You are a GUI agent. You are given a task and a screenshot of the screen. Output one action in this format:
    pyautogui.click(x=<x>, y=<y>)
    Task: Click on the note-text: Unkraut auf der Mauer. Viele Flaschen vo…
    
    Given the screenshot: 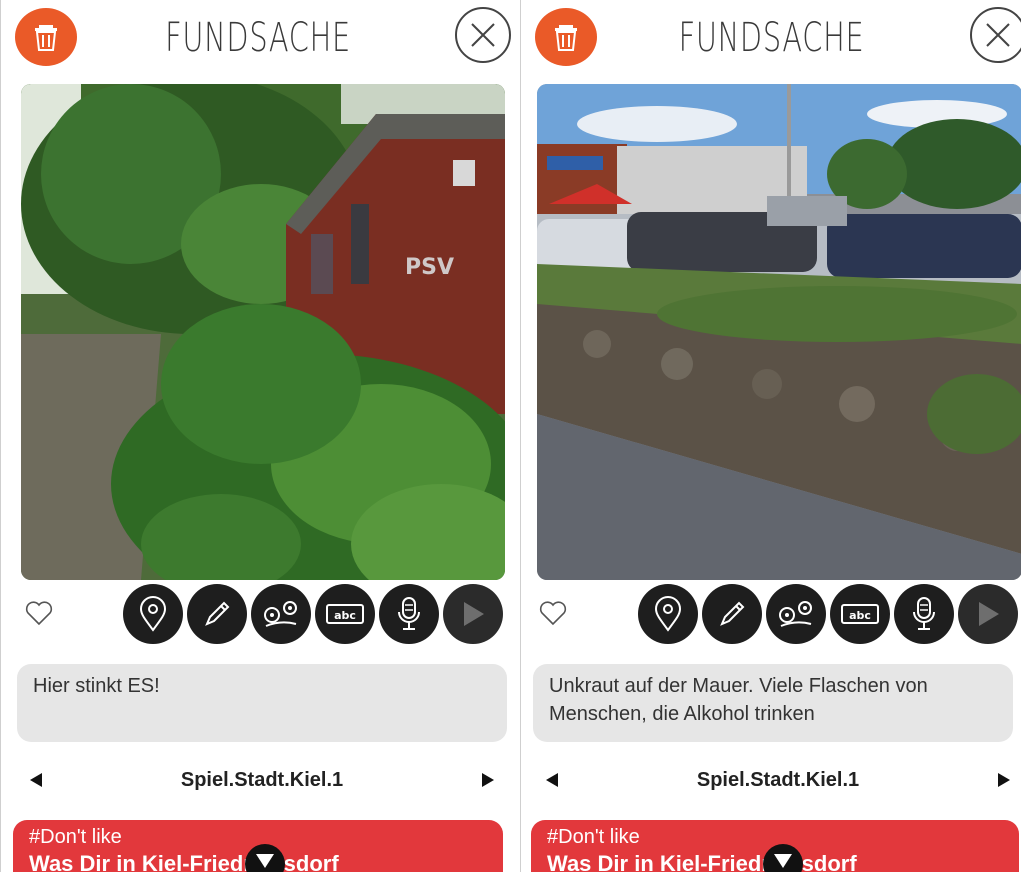 What is the action you would take?
    pyautogui.click(x=773, y=703)
    